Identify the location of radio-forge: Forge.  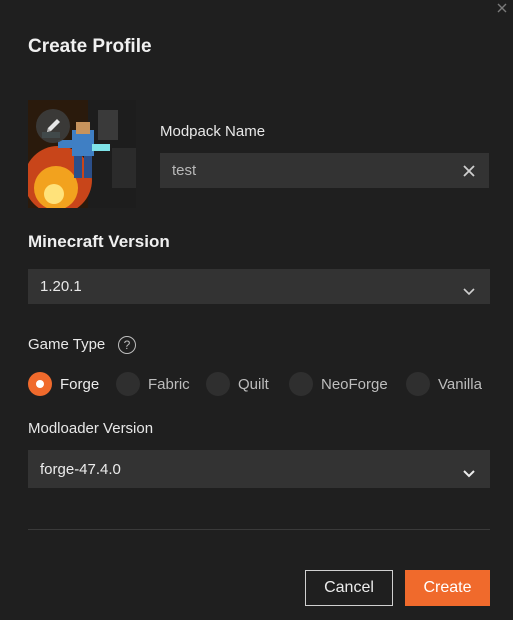
(63, 384).